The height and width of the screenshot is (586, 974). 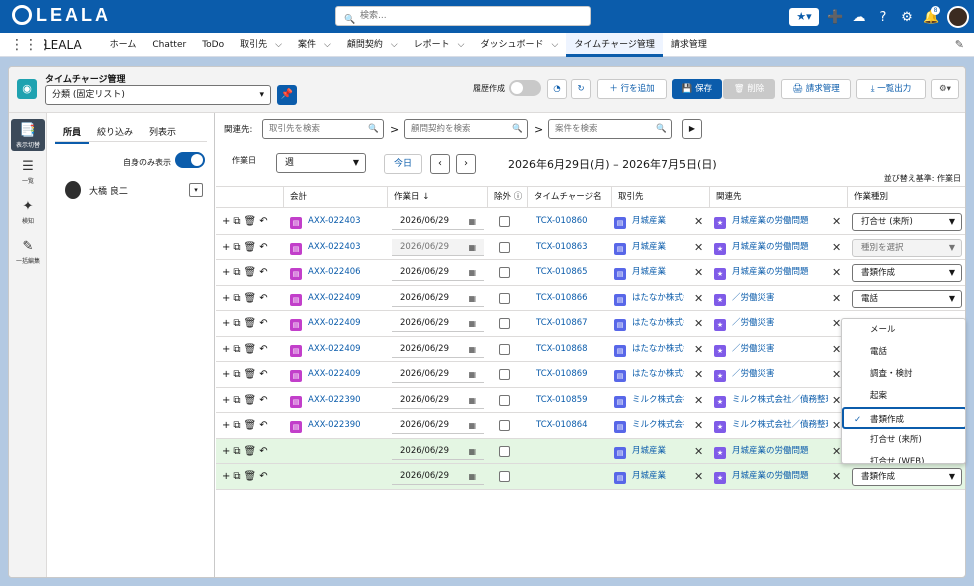 What do you see at coordinates (28, 252) in the screenshot?
I see `rail-bulk-edit: ✎ 一括編集` at bounding box center [28, 252].